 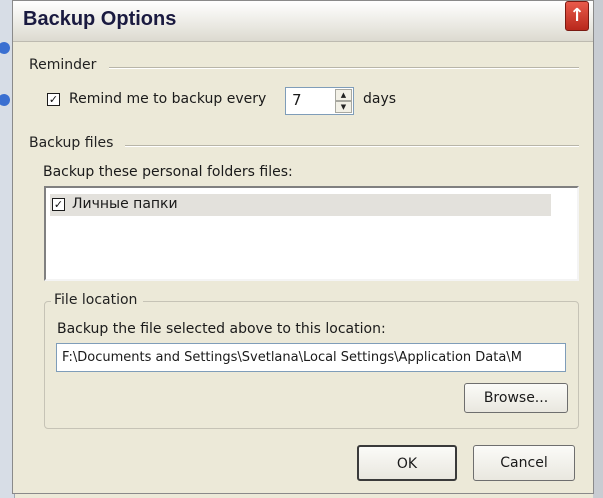 What do you see at coordinates (97, 300) in the screenshot?
I see `file-location-group-label: File location` at bounding box center [97, 300].